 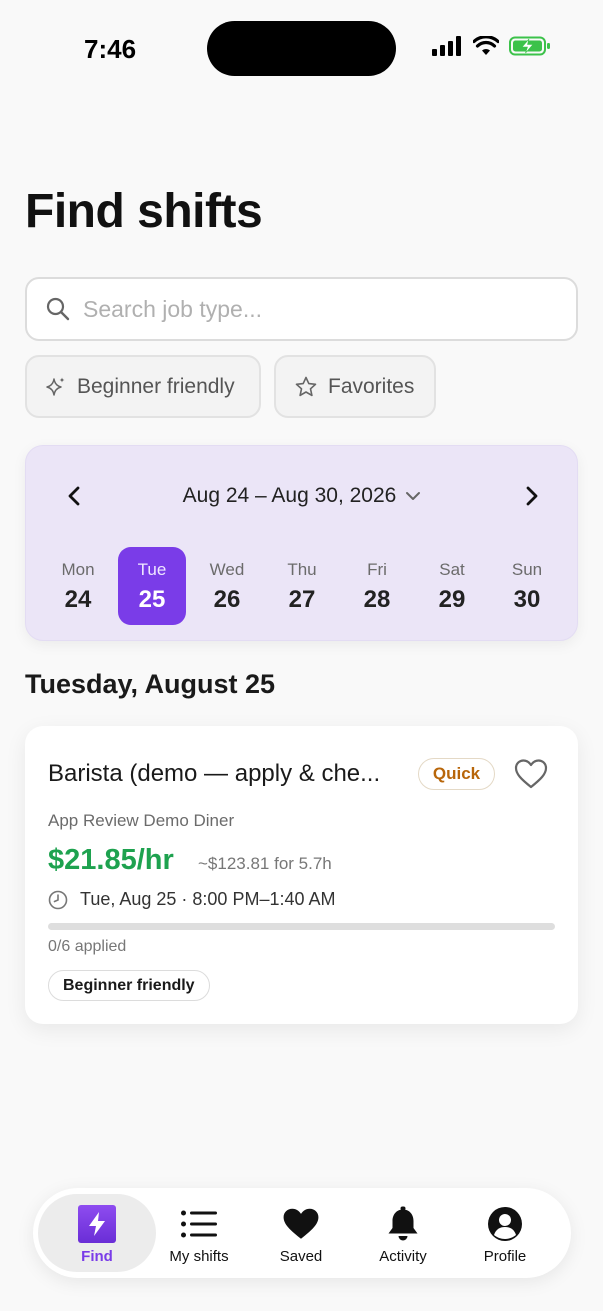 What do you see at coordinates (58, 899) in the screenshot?
I see `clock-icon` at bounding box center [58, 899].